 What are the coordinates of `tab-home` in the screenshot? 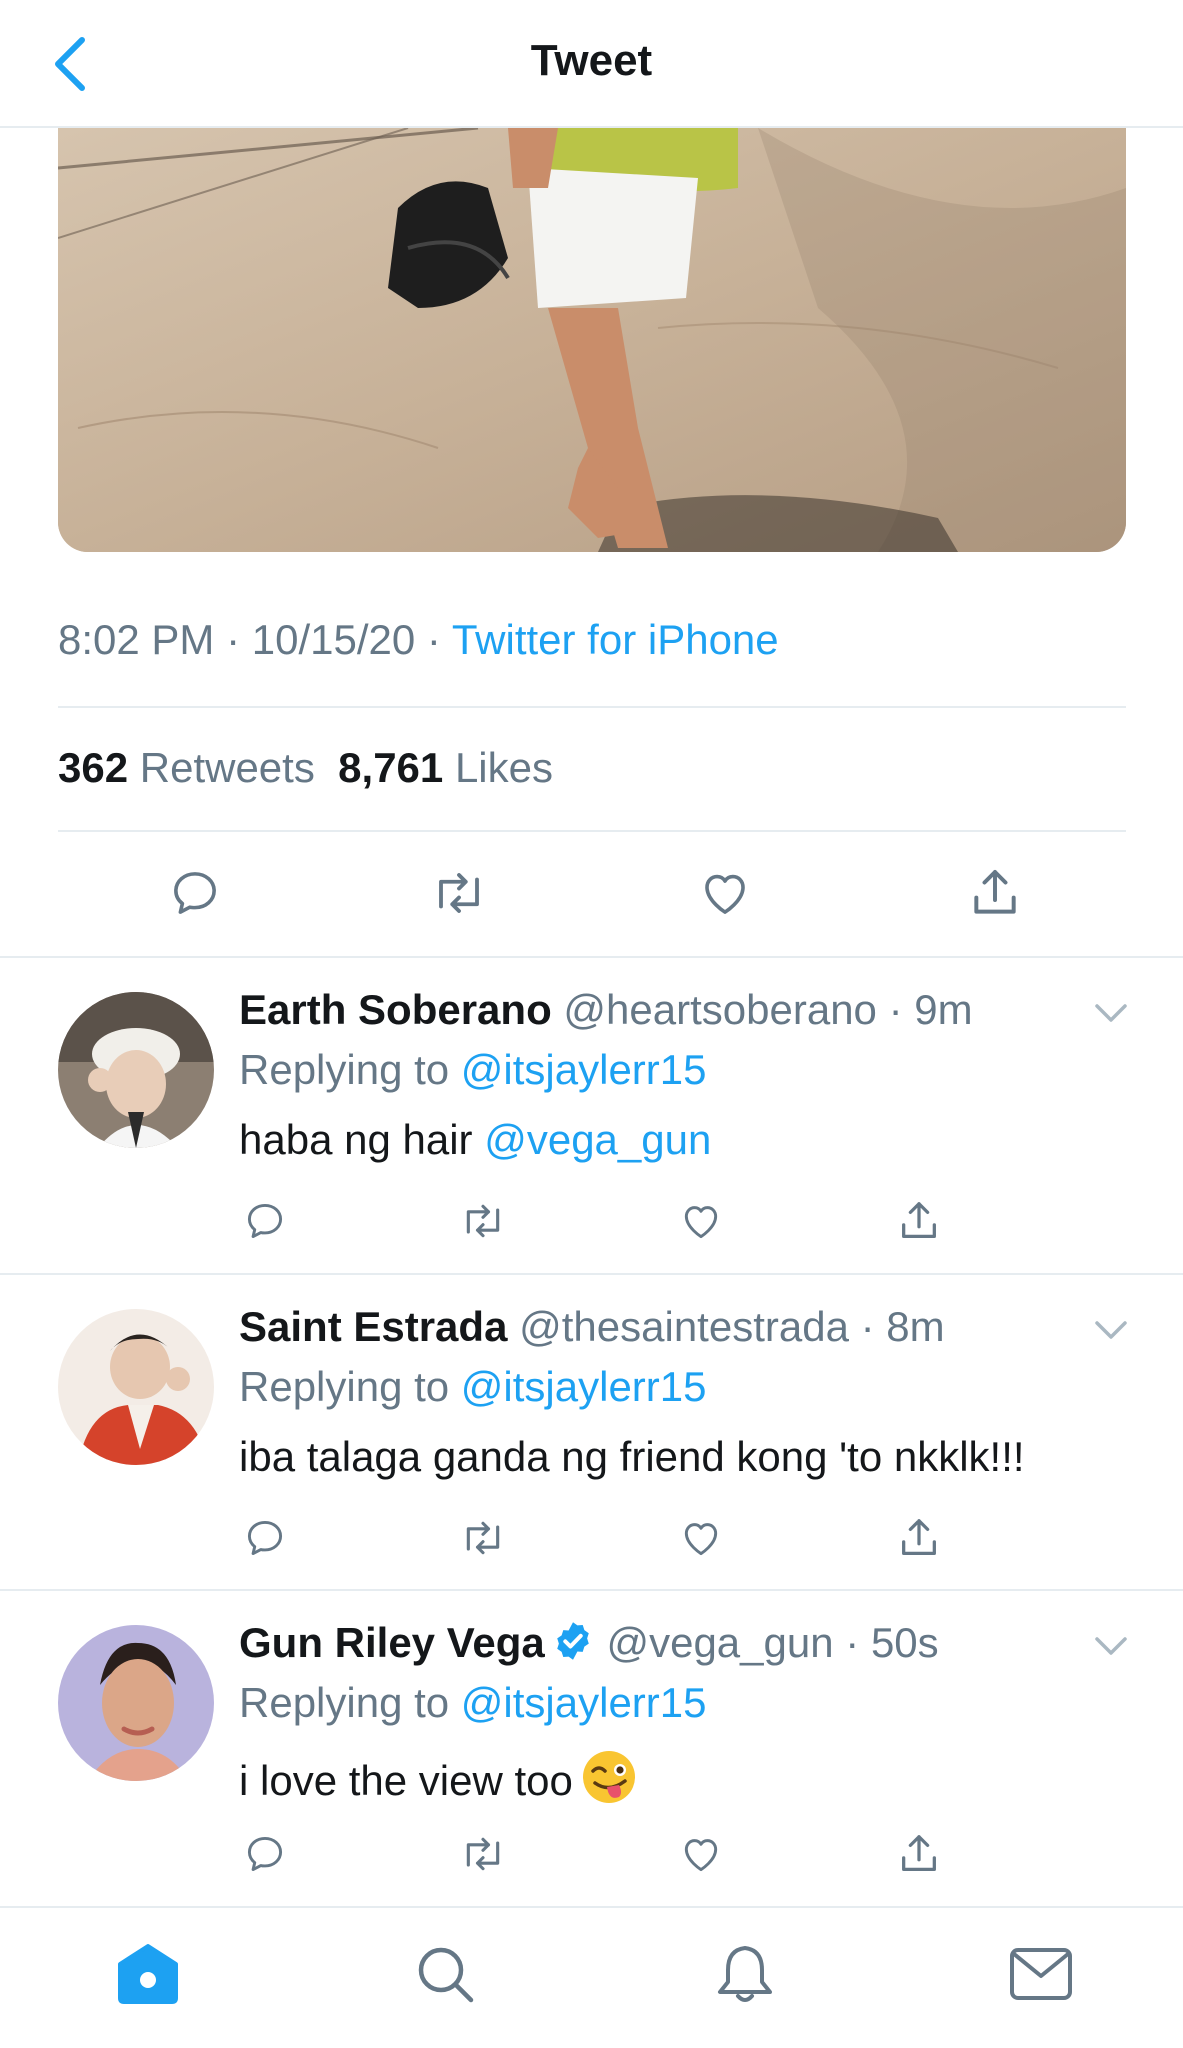 It's located at (148, 1974).